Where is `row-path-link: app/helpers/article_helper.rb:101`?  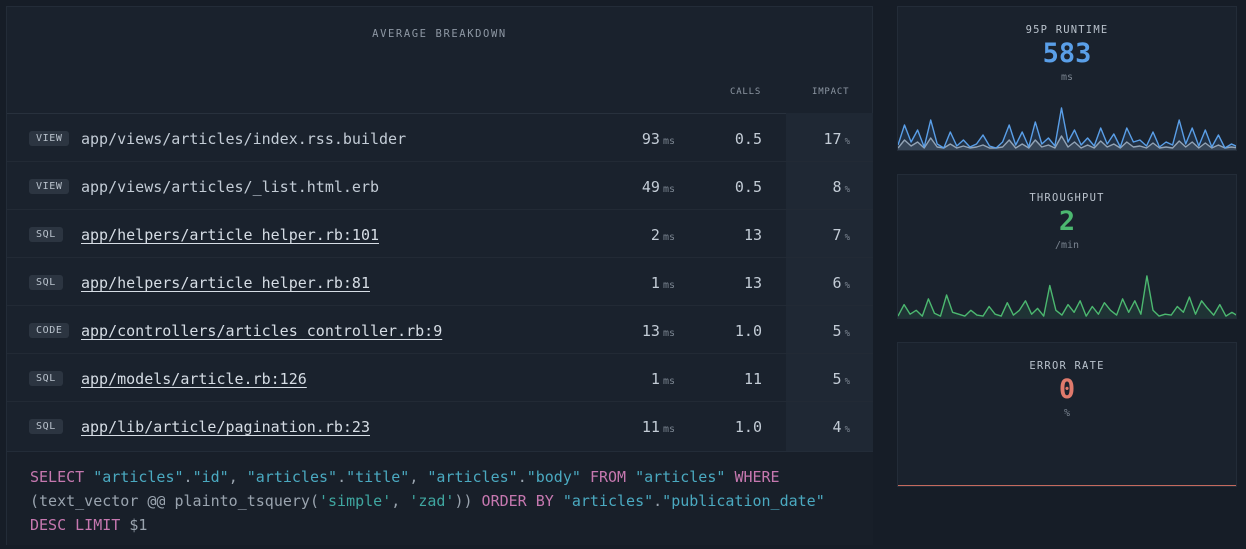 row-path-link: app/helpers/article_helper.rb:101 is located at coordinates (230, 235).